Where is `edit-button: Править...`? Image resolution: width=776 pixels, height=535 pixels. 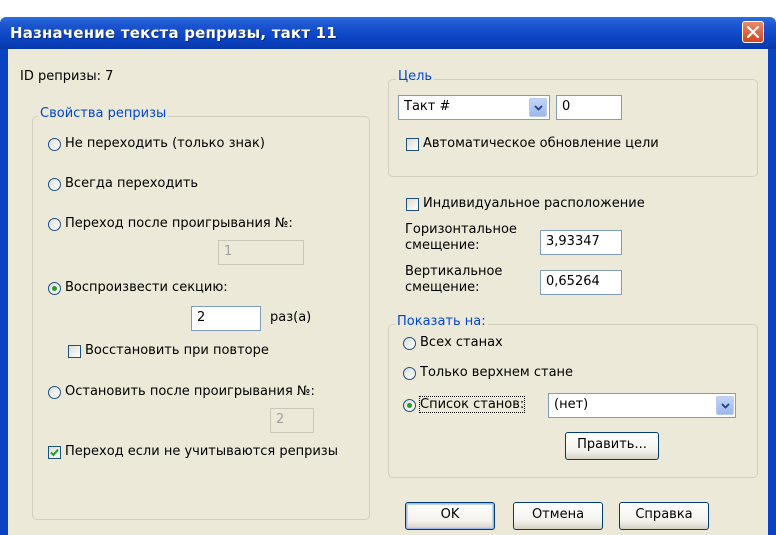 edit-button: Править... is located at coordinates (612, 446).